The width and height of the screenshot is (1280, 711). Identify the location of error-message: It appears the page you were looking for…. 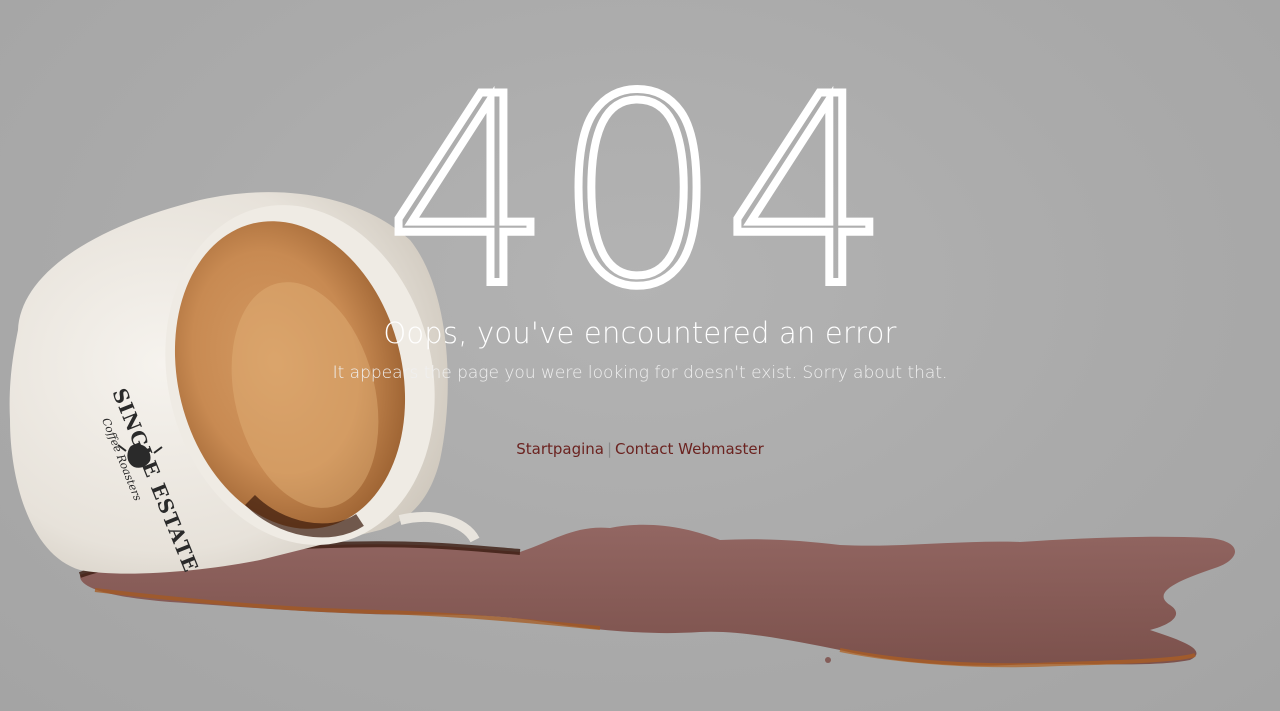
(640, 373).